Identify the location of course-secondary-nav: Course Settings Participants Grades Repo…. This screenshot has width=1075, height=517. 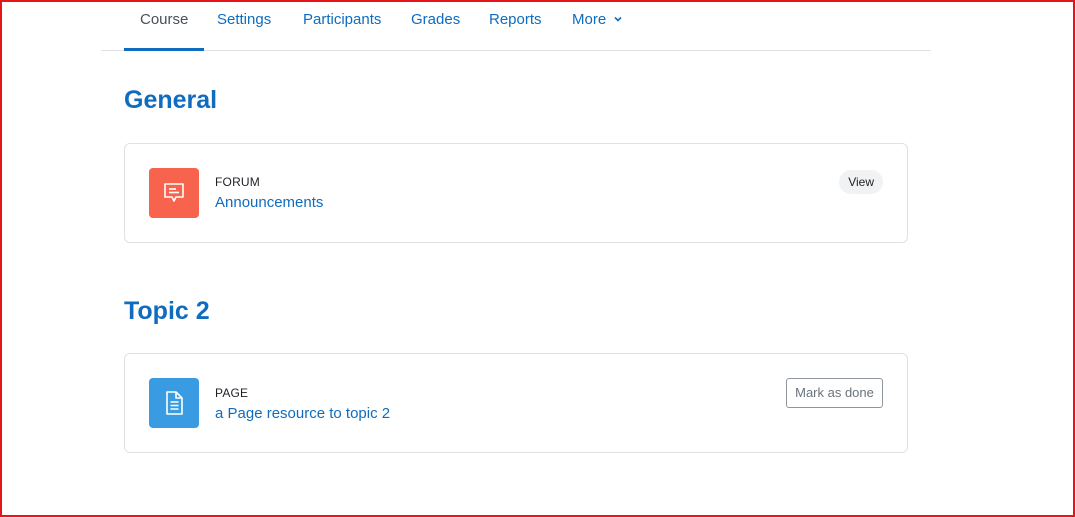
(516, 25).